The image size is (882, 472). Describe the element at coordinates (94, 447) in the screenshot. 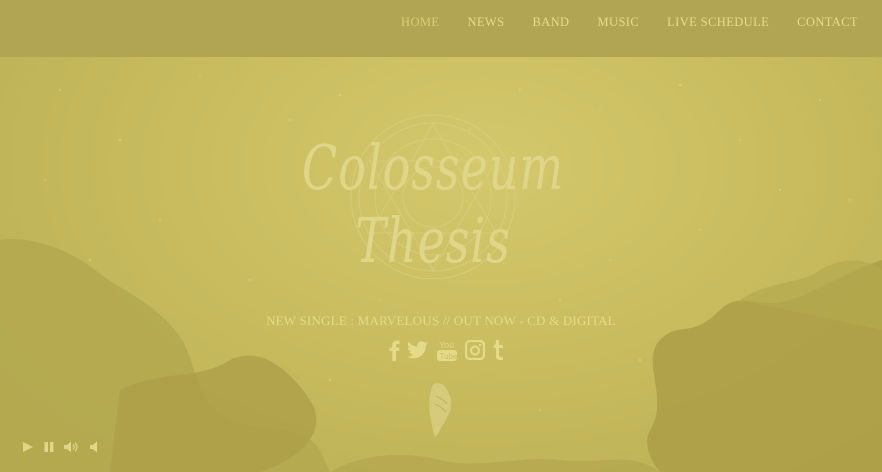

I see `mute-icon` at that location.